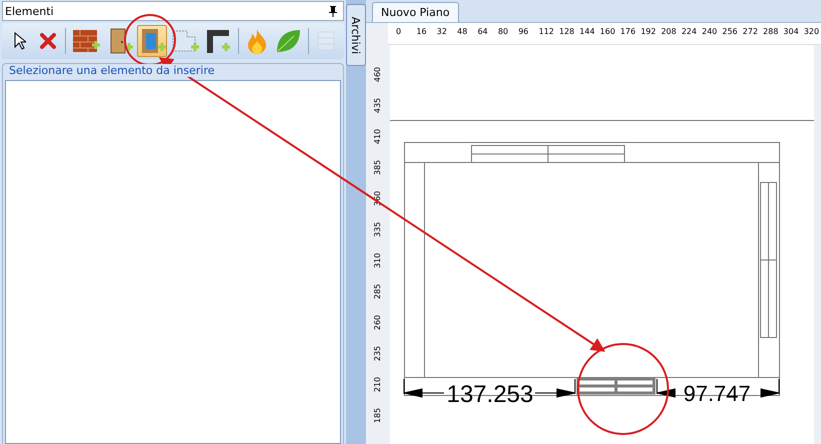  What do you see at coordinates (378, 416) in the screenshot?
I see `ruler-label: 185` at bounding box center [378, 416].